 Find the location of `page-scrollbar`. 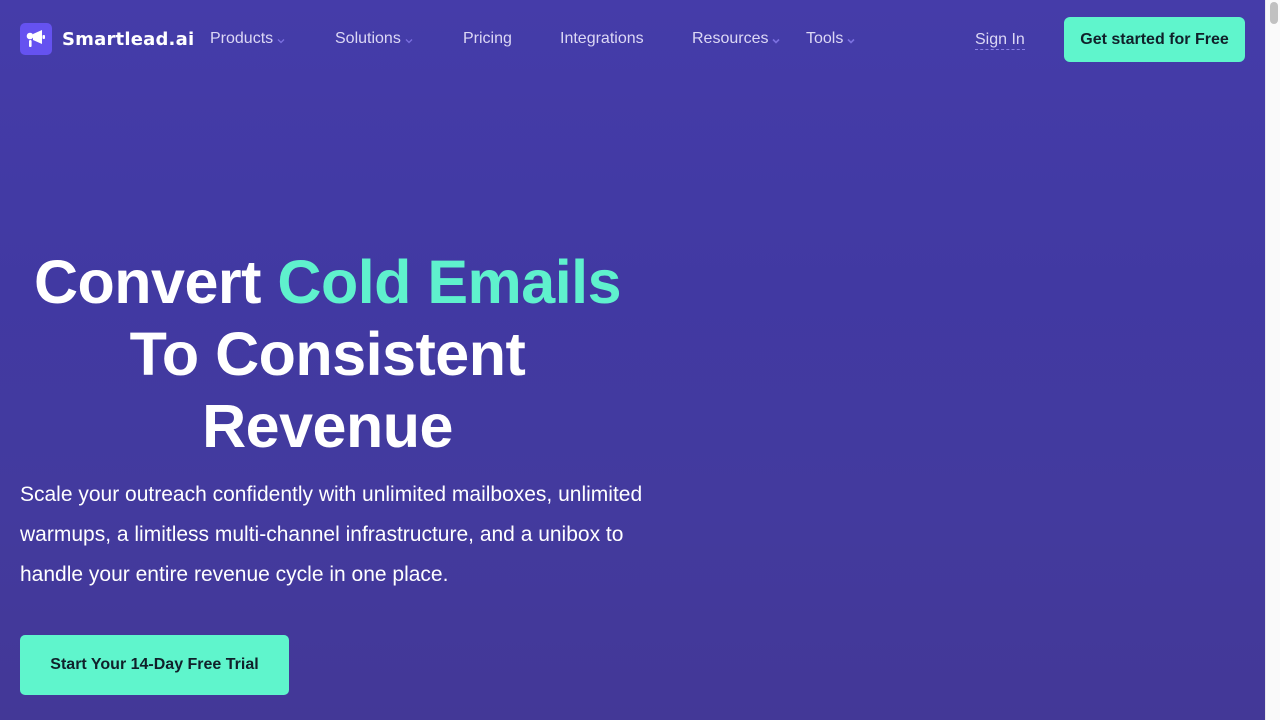

page-scrollbar is located at coordinates (1272, 360).